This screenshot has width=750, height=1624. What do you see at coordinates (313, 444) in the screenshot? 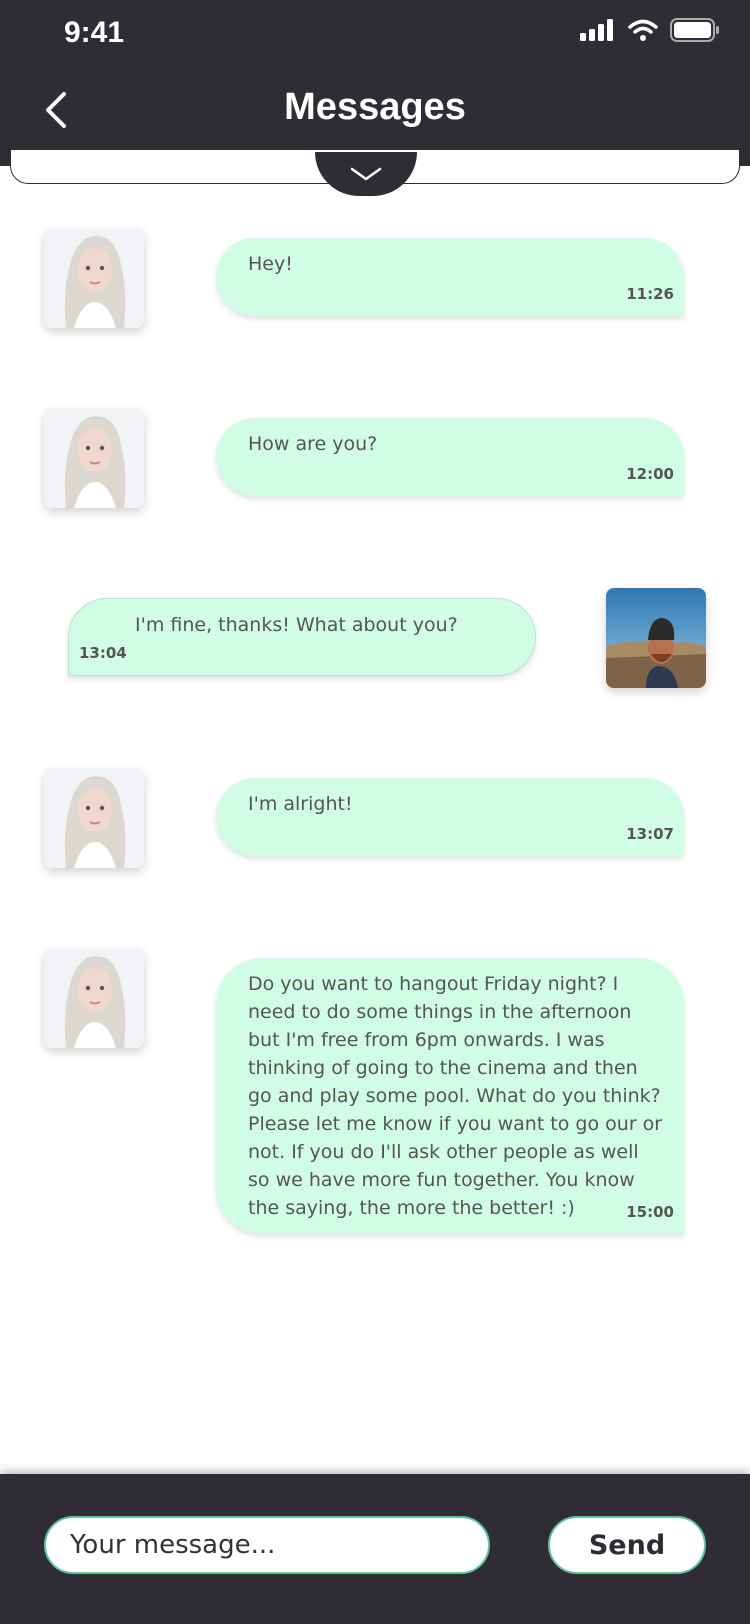
I see `message-text: How are you?` at bounding box center [313, 444].